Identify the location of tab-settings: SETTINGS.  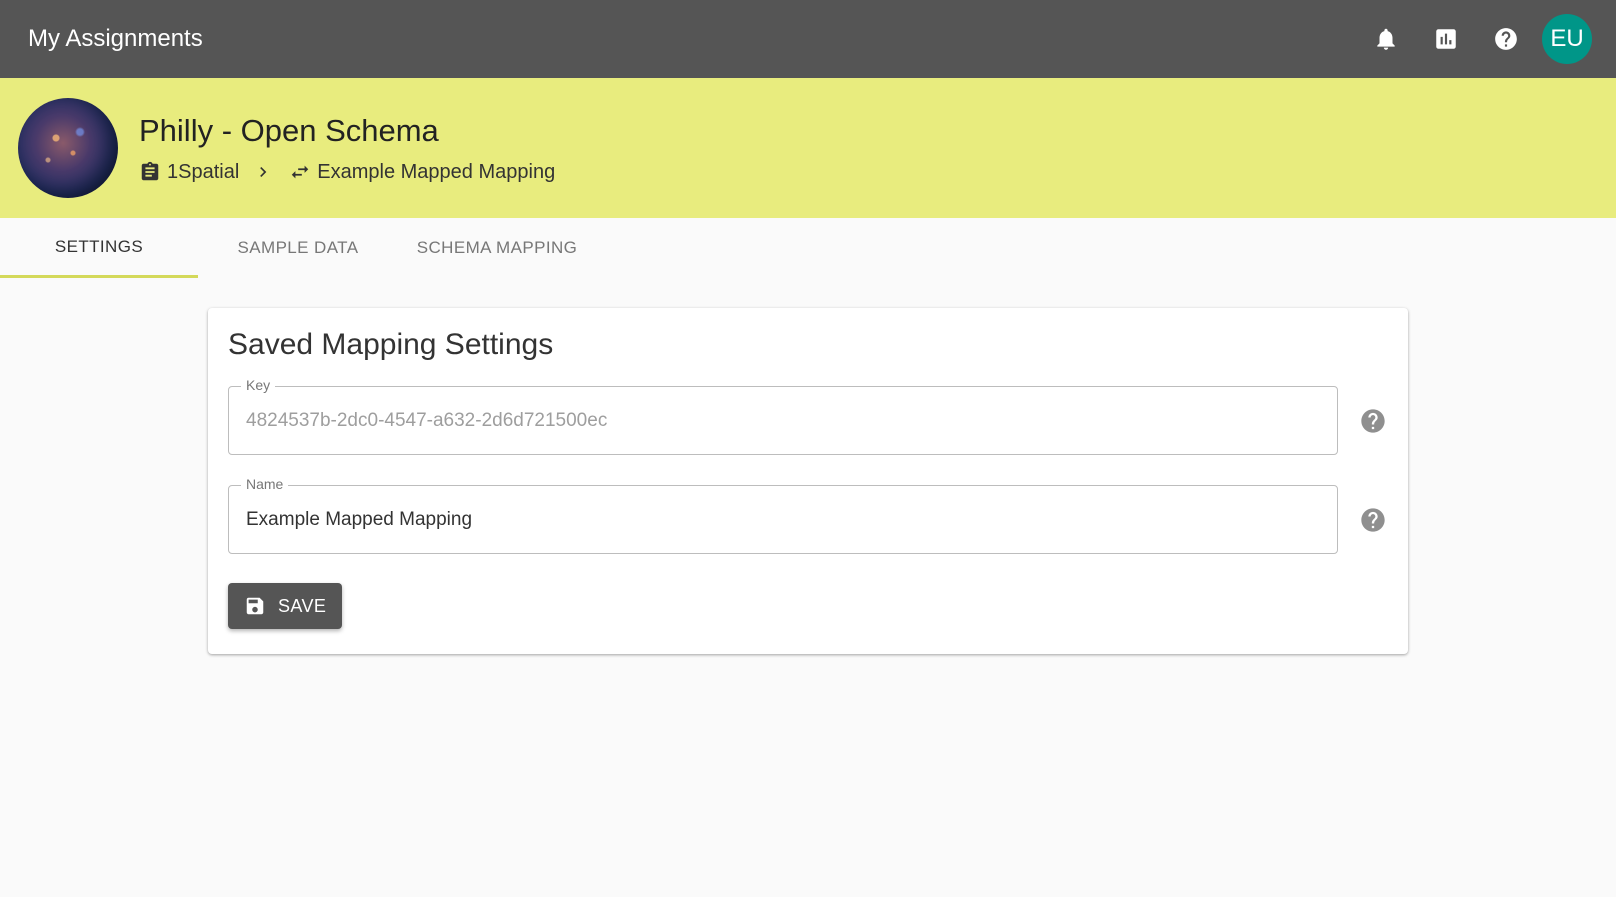
(99, 248).